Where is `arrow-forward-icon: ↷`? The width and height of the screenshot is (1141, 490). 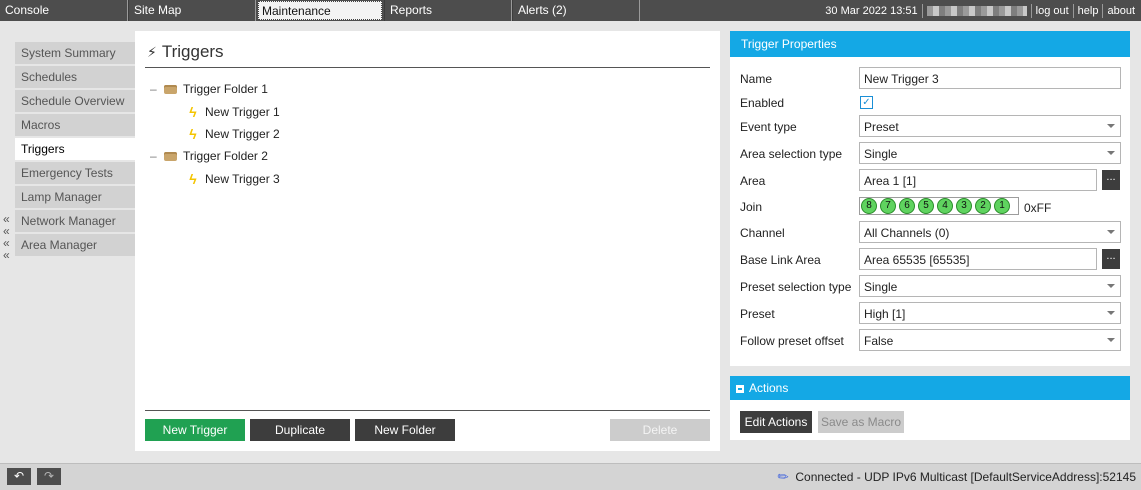
arrow-forward-icon: ↷ is located at coordinates (49, 476).